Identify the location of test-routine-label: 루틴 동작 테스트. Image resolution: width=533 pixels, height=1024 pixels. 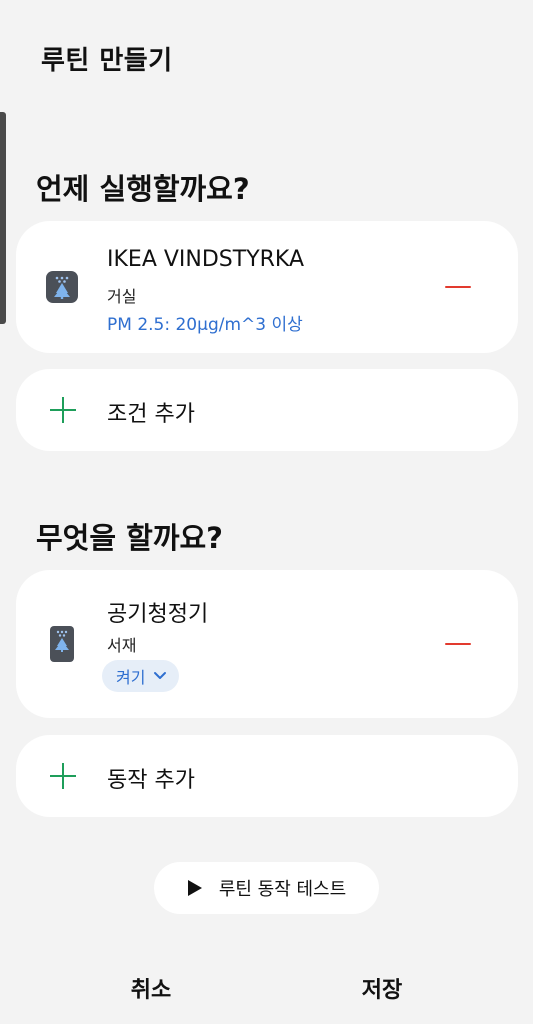
(282, 889).